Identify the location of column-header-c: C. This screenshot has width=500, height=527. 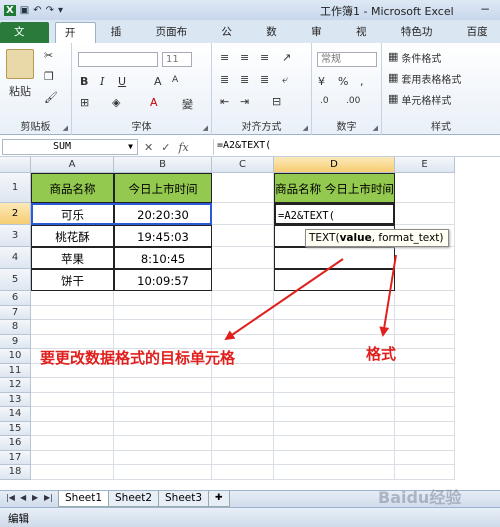
(243, 165).